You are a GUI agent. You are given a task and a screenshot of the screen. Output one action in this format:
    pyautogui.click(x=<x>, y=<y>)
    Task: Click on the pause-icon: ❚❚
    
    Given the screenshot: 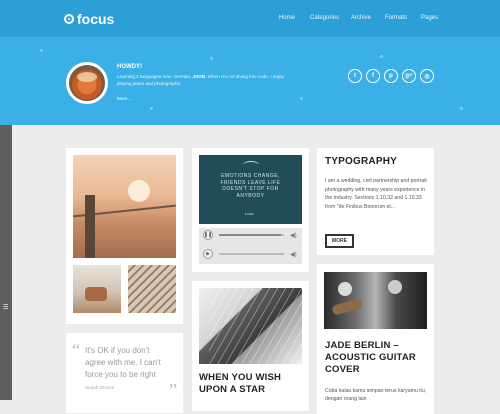 What is the action you would take?
    pyautogui.click(x=208, y=235)
    